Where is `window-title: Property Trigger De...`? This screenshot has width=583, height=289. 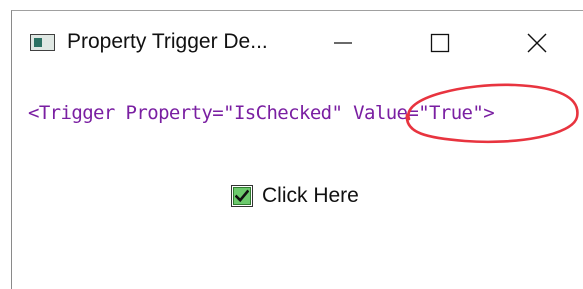
window-title: Property Trigger De... is located at coordinates (167, 41).